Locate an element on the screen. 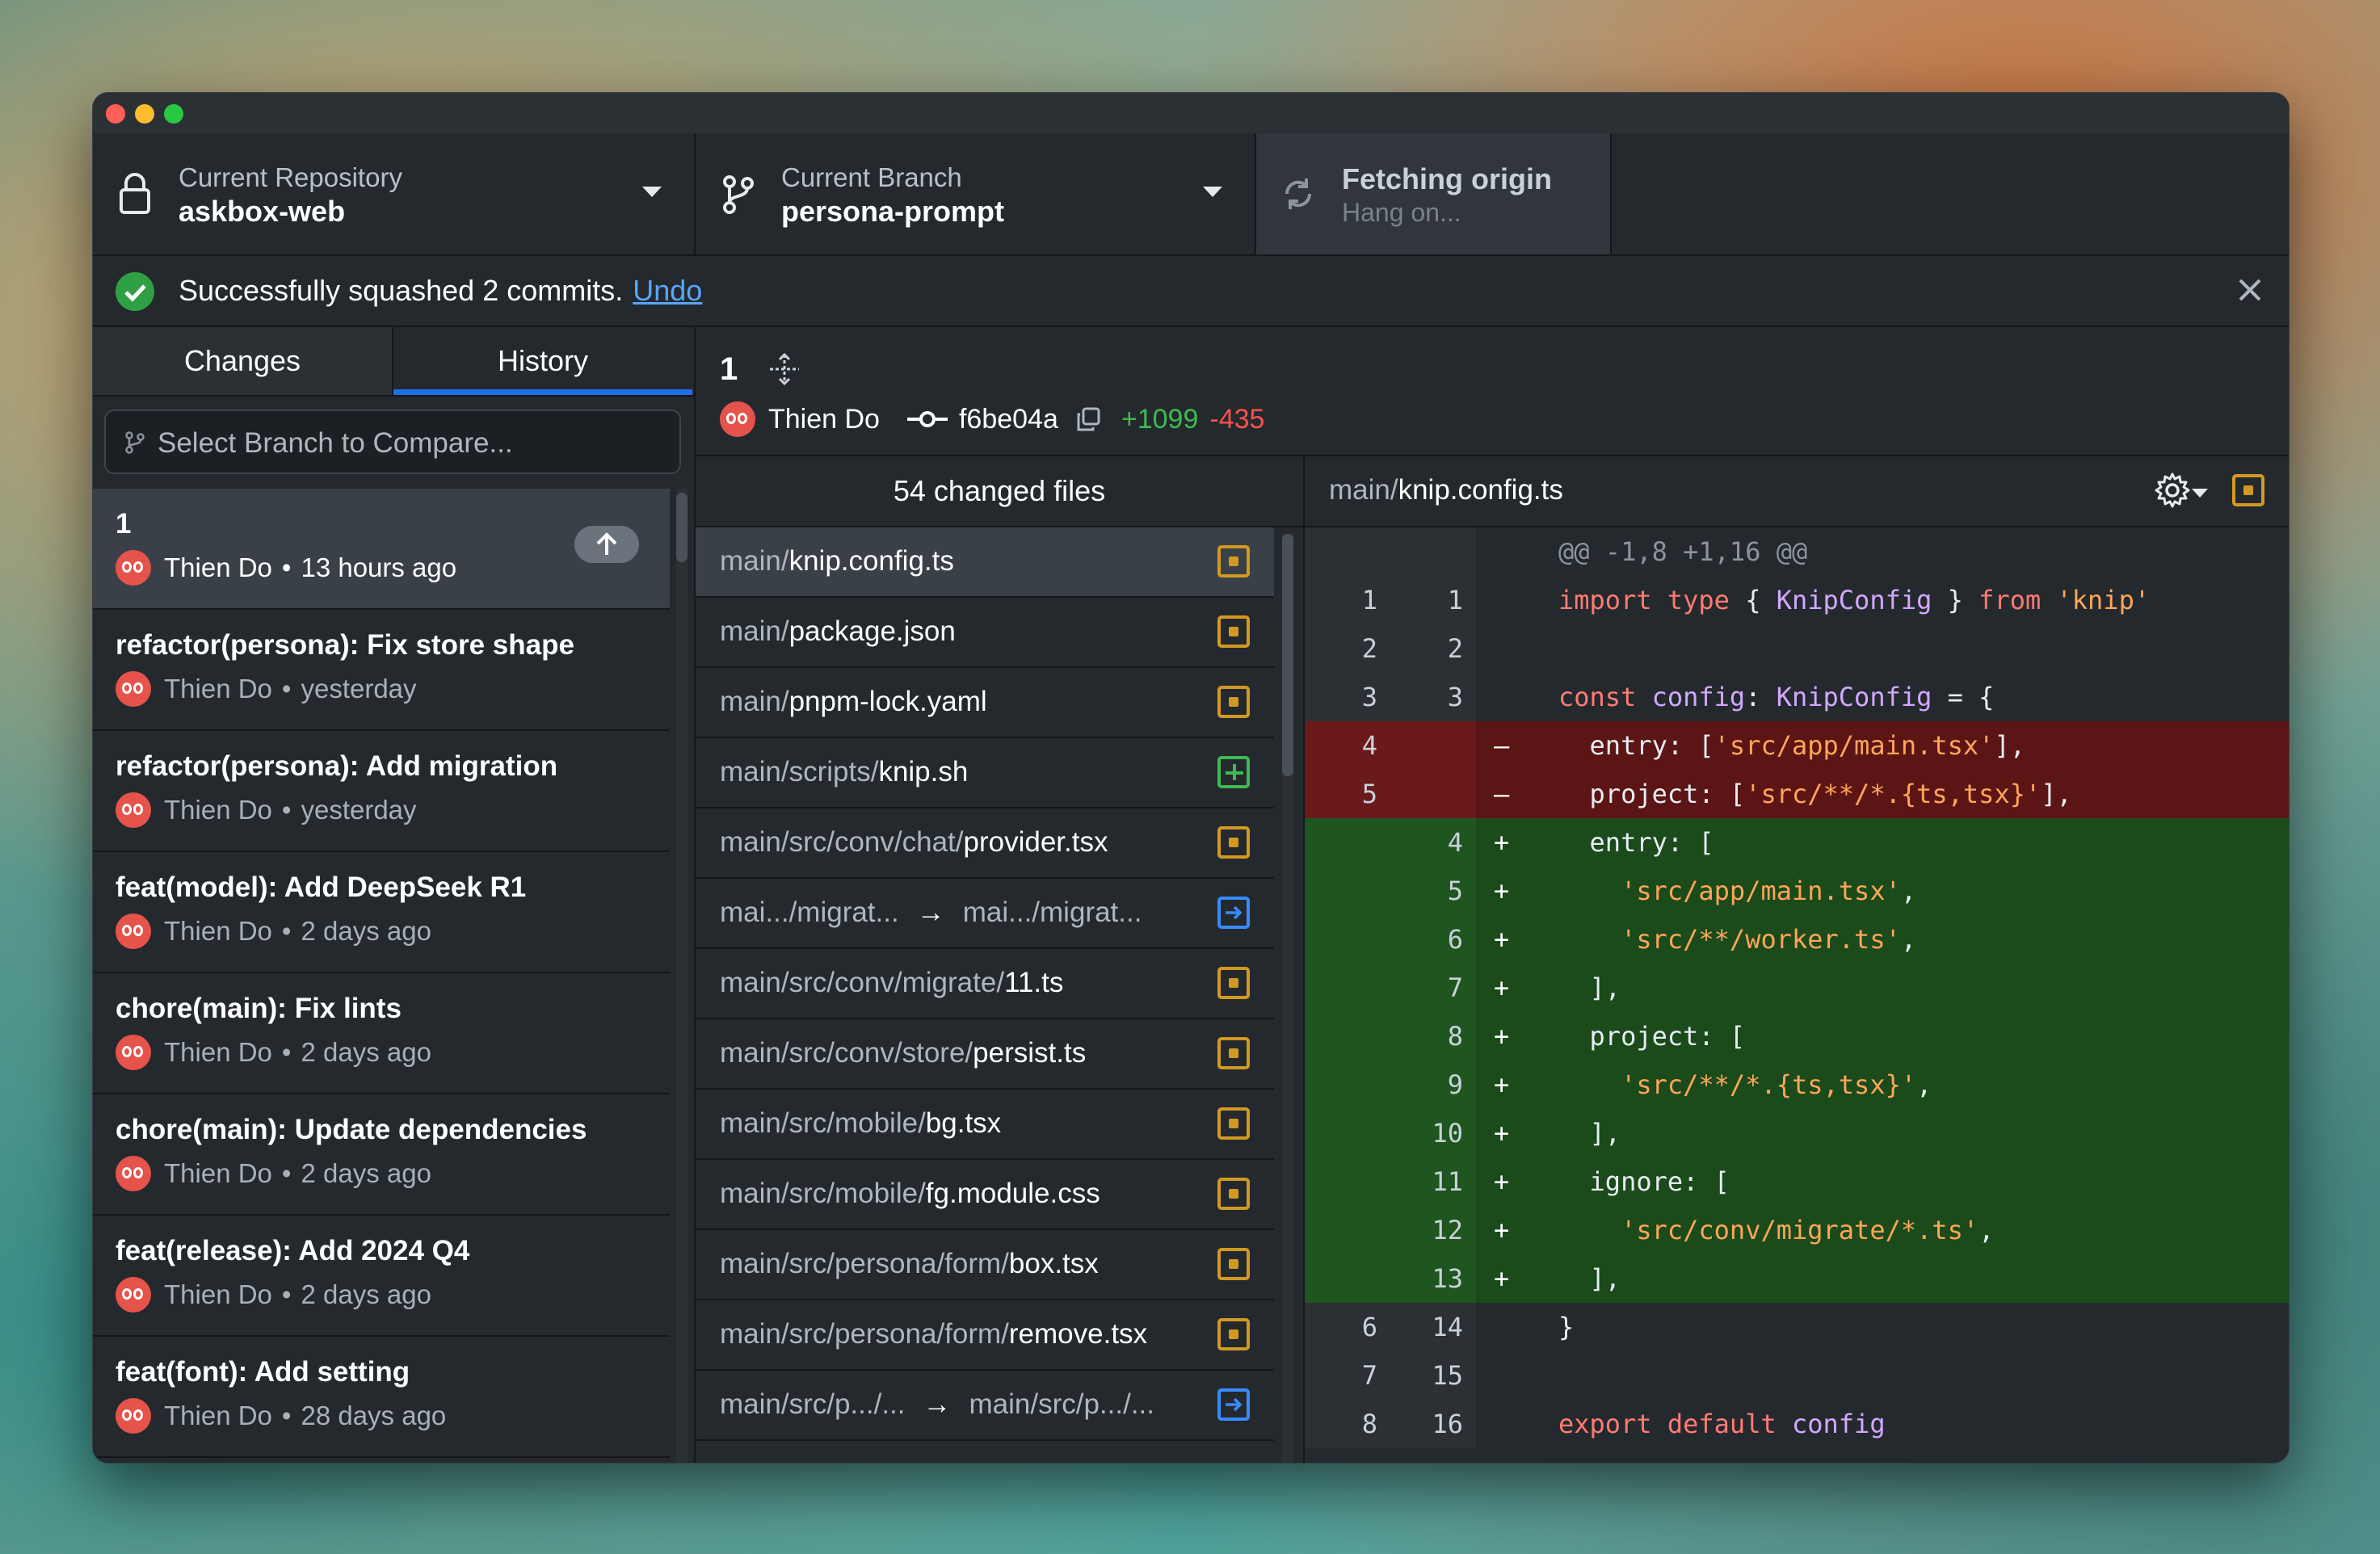 Image resolution: width=2380 pixels, height=1554 pixels. file-row: main/pnpm-lock.yaml is located at coordinates (985, 703).